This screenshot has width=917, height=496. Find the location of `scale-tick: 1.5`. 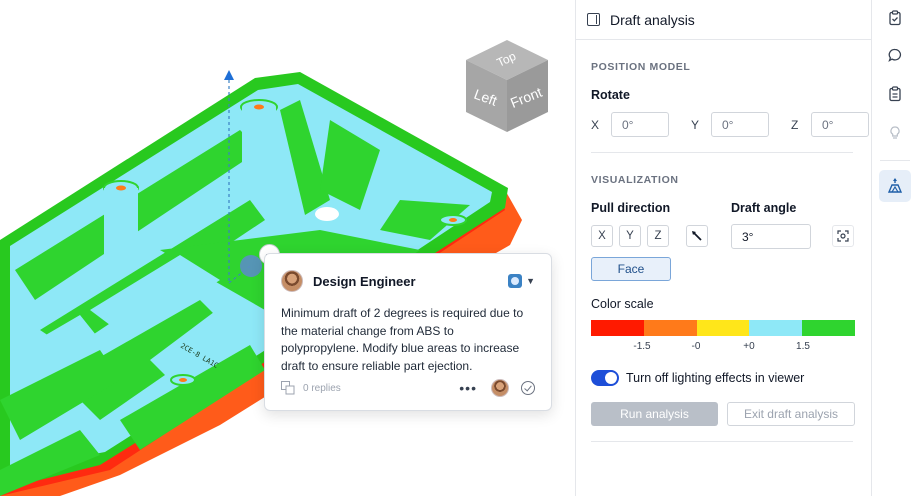

scale-tick: 1.5 is located at coordinates (803, 346).